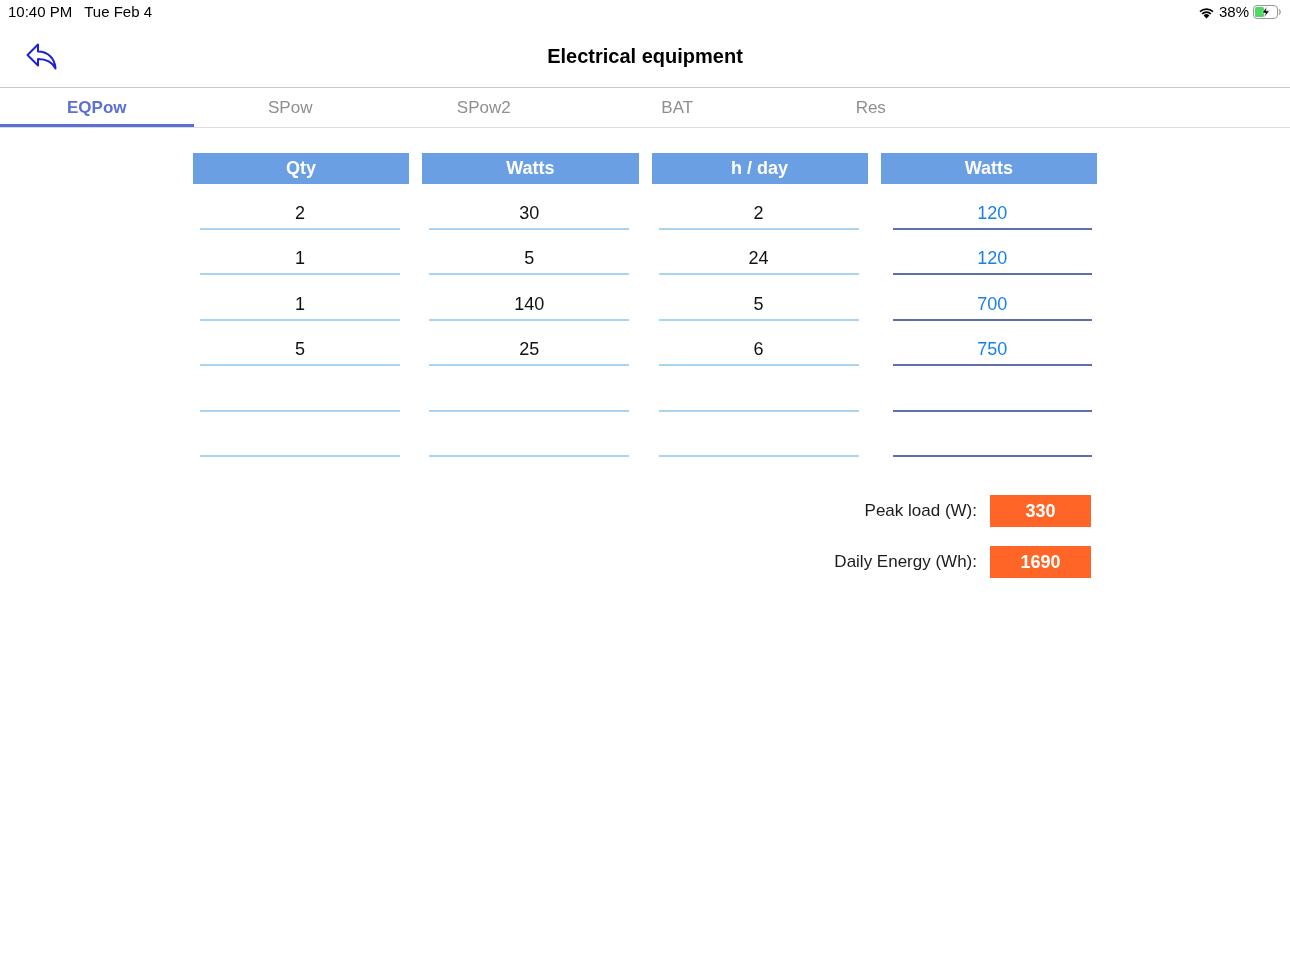 The height and width of the screenshot is (968, 1290). I want to click on input-field: 30, so click(529, 214).